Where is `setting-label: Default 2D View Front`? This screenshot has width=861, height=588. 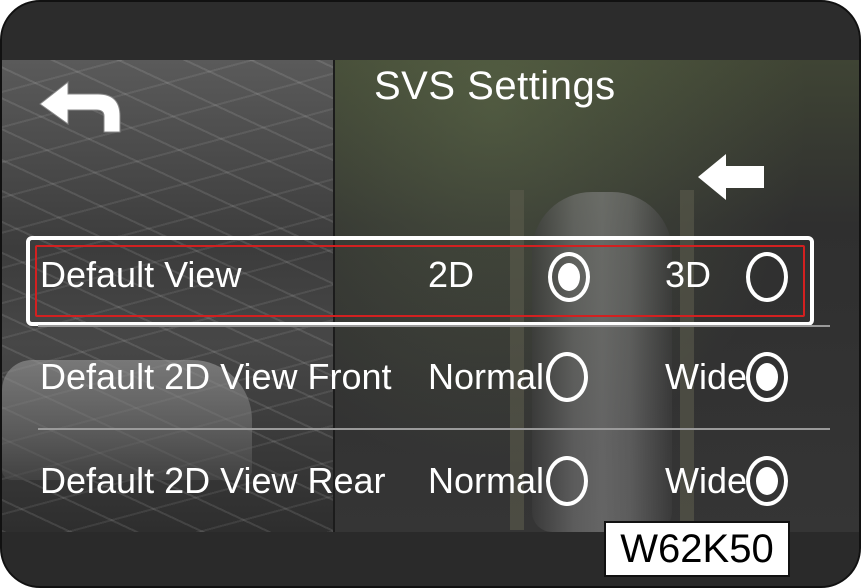
setting-label: Default 2D View Front is located at coordinates (216, 376).